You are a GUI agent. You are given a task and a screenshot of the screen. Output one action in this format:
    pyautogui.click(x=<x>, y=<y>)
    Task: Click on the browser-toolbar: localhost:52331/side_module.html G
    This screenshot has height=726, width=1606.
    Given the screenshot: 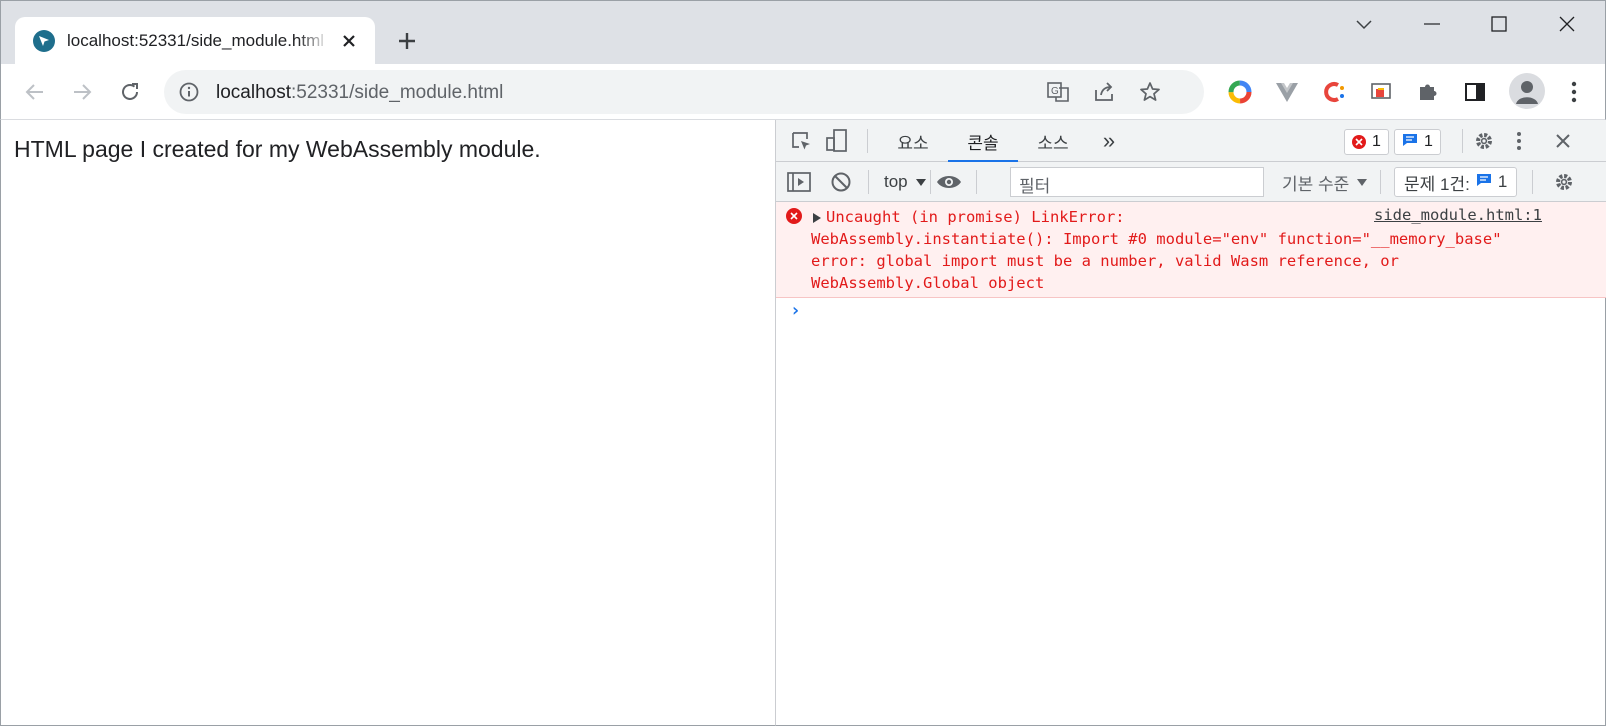 What is the action you would take?
    pyautogui.click(x=803, y=92)
    